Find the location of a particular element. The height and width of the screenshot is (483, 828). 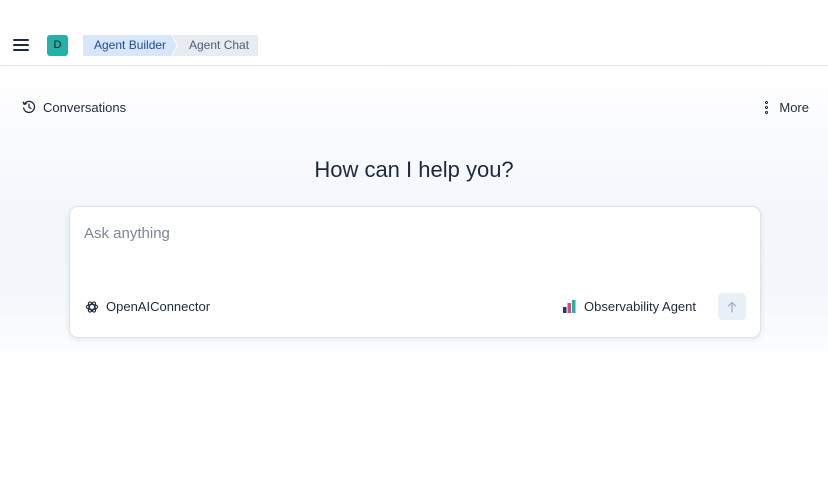

conversations-button: Conversations is located at coordinates (74, 107).